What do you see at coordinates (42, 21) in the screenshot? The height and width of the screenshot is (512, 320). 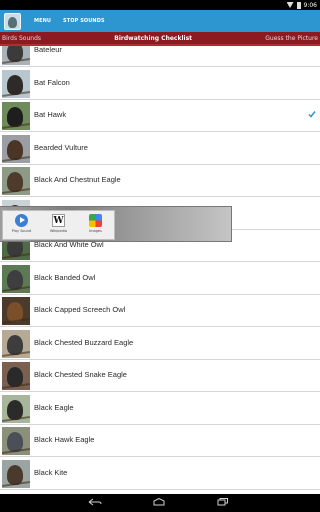 I see `menu-button: MENU` at bounding box center [42, 21].